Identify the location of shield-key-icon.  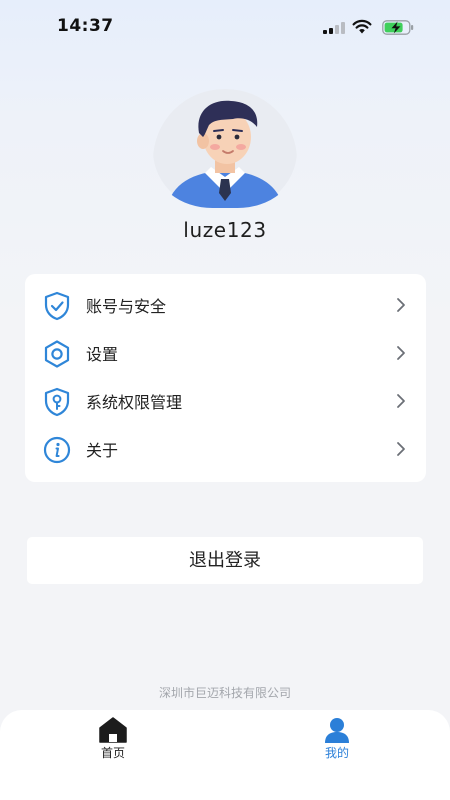
(57, 402).